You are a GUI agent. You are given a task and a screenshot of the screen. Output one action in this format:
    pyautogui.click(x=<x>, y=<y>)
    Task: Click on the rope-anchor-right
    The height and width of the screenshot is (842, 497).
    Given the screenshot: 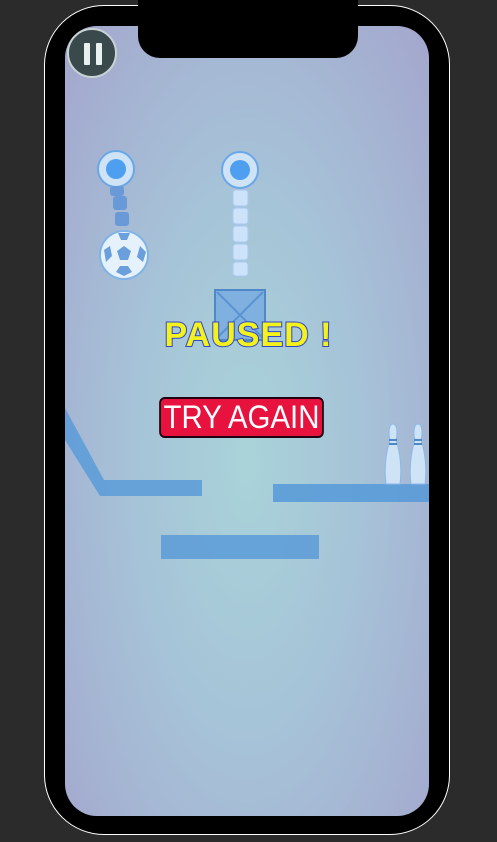 What is the action you would take?
    pyautogui.click(x=240, y=170)
    